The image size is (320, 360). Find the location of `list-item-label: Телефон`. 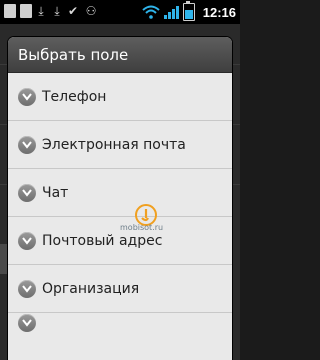

list-item-label: Телефон is located at coordinates (74, 96).